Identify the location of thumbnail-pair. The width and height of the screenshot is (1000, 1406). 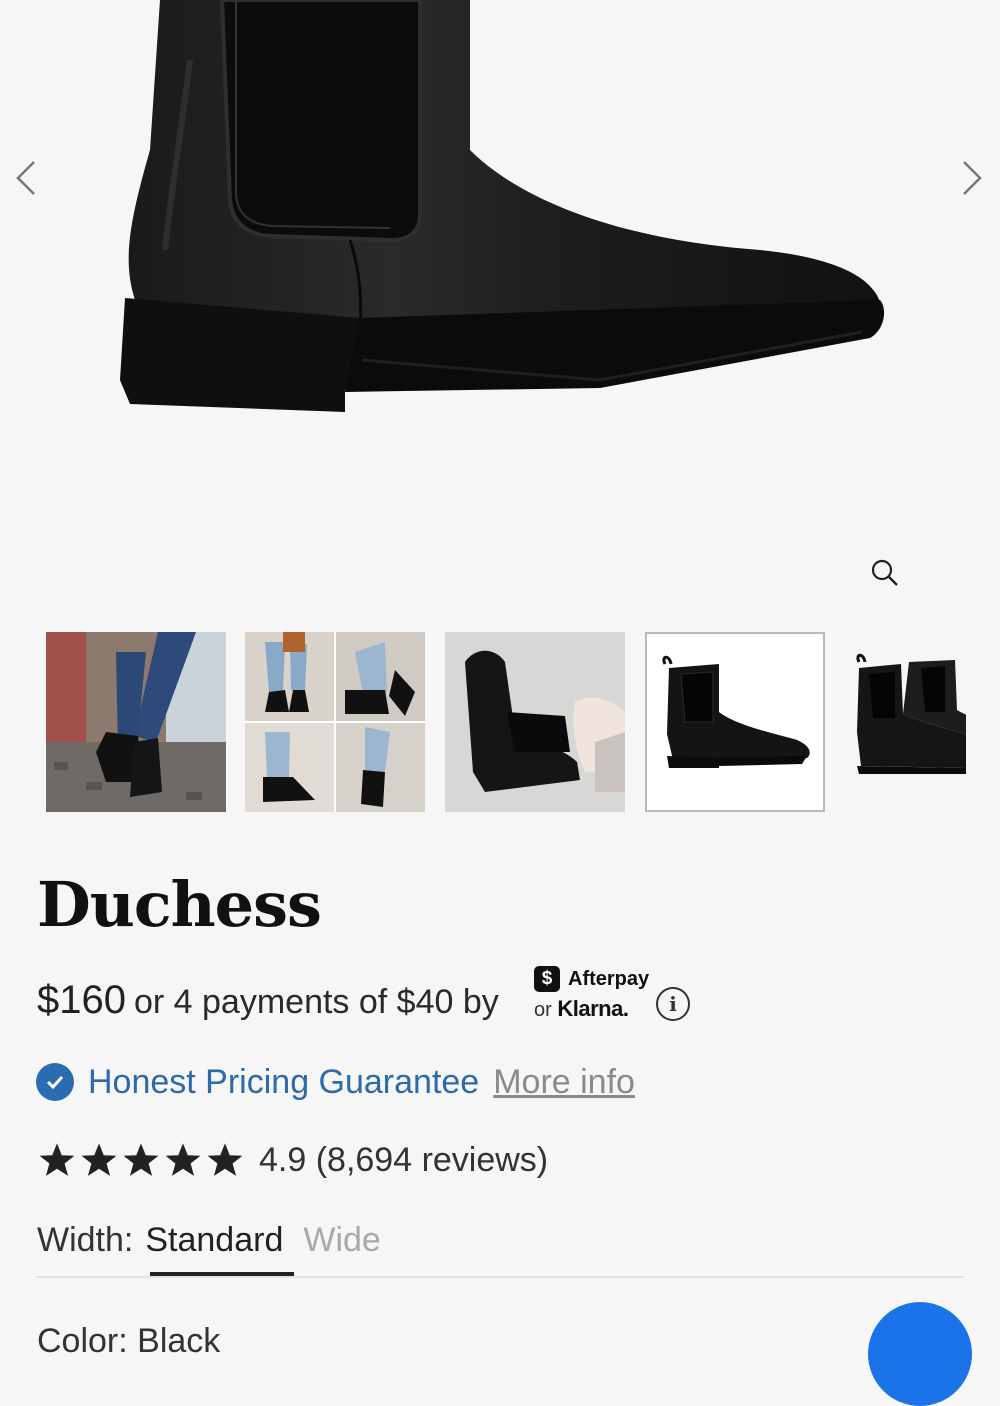
(905, 722).